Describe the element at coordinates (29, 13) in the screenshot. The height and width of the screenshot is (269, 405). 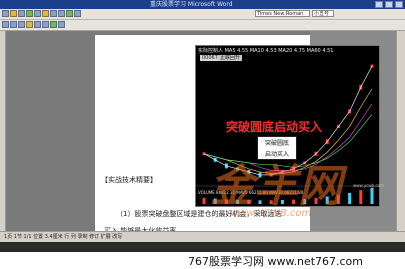
I see `print-icon` at that location.